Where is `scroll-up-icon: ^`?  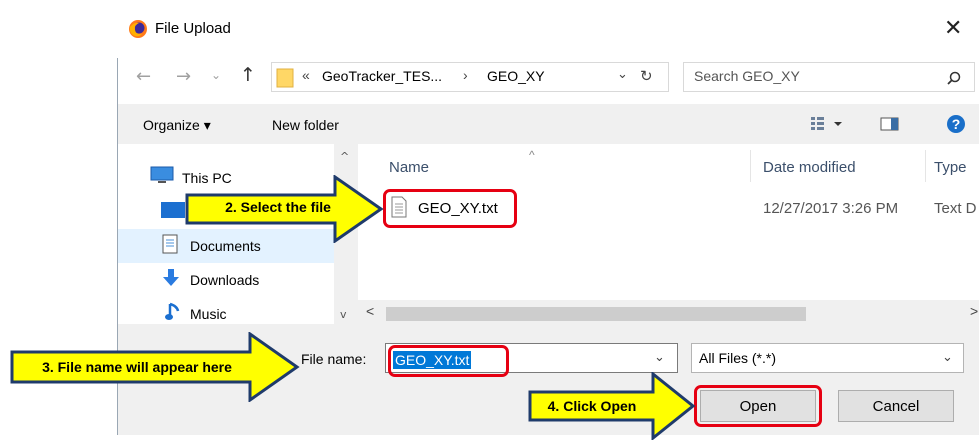
scroll-up-icon: ^ is located at coordinates (344, 156).